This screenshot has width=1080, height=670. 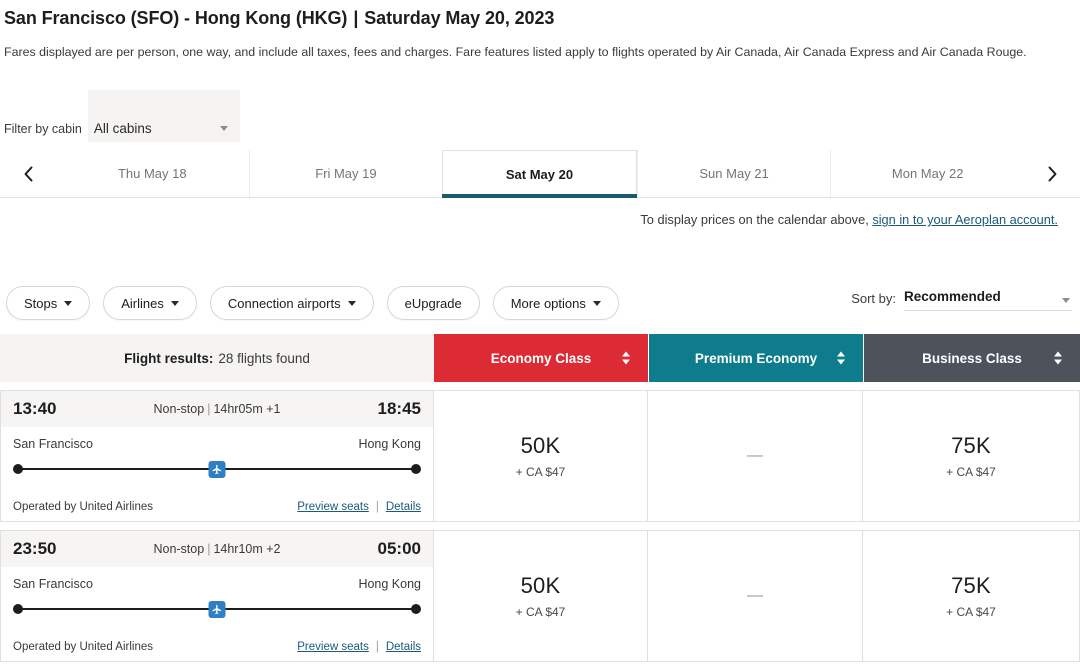 I want to click on prev-dates-button, so click(x=28, y=173).